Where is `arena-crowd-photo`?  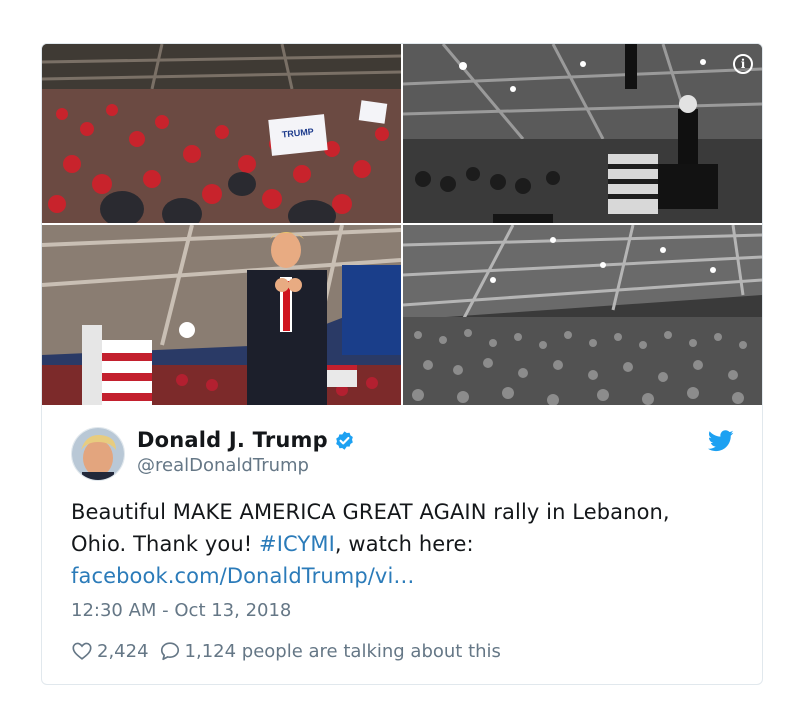
arena-crowd-photo is located at coordinates (582, 315).